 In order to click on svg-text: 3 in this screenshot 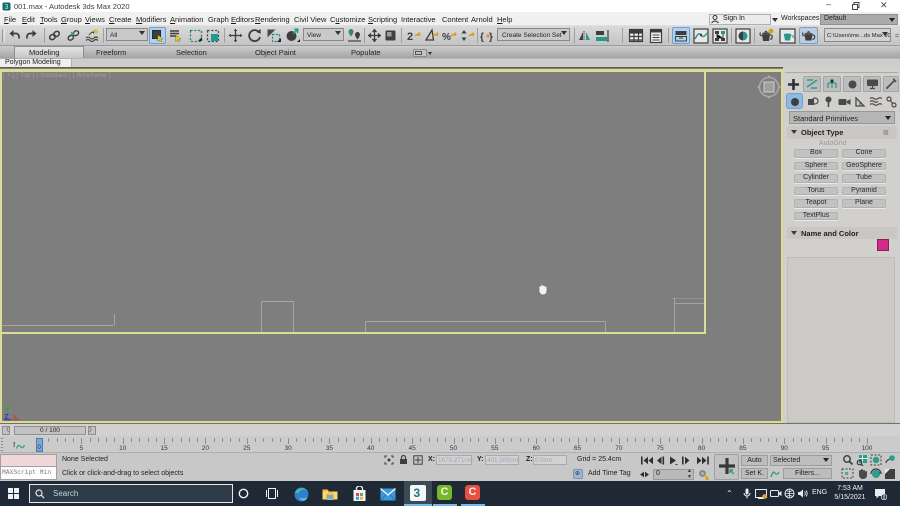, I will do `click(7, 7)`.